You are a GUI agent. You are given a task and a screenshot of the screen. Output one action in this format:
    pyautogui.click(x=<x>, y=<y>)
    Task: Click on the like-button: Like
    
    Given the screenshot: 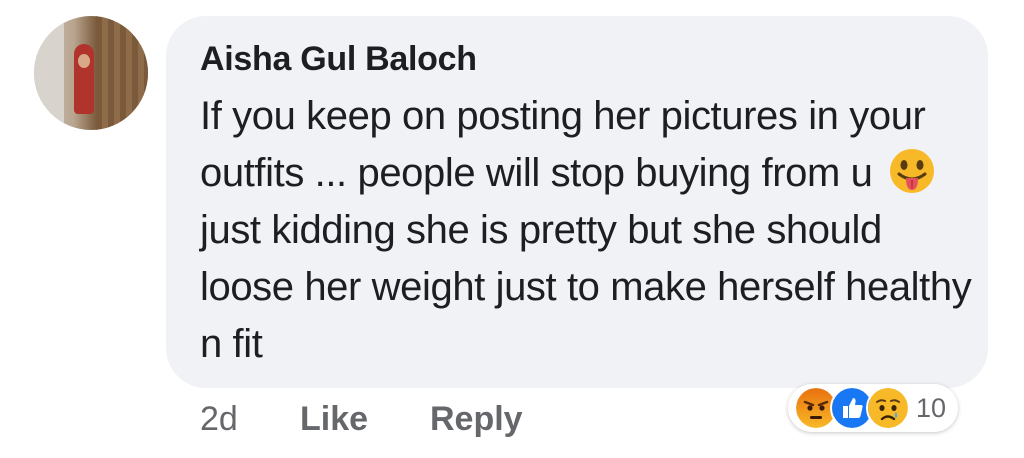 What is the action you would take?
    pyautogui.click(x=365, y=419)
    